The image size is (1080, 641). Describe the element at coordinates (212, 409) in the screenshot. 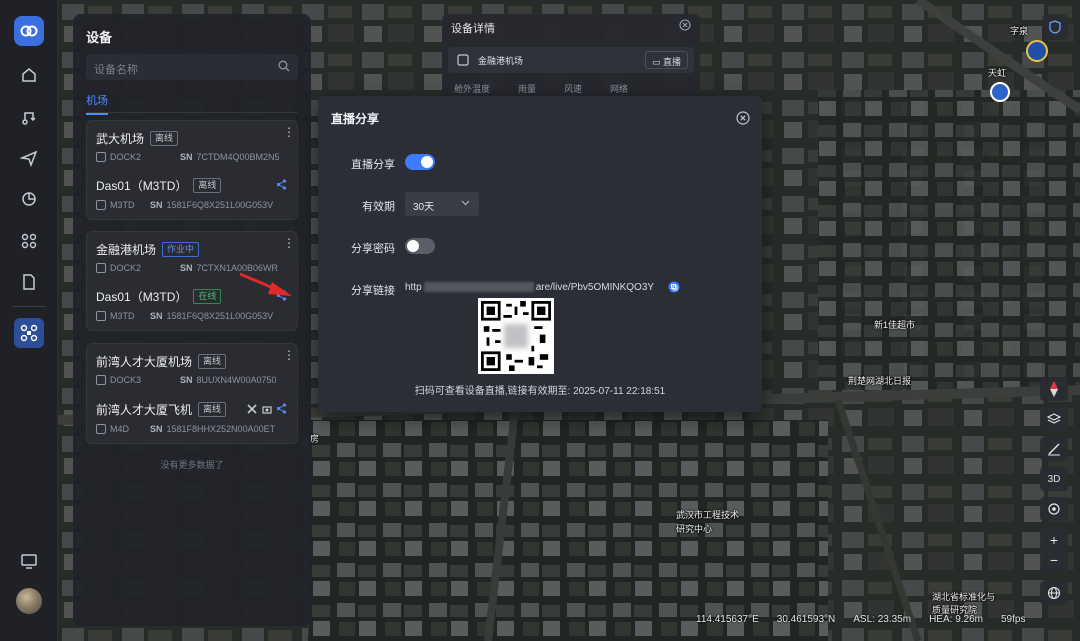

I see `drone-status-badge: 离线` at that location.